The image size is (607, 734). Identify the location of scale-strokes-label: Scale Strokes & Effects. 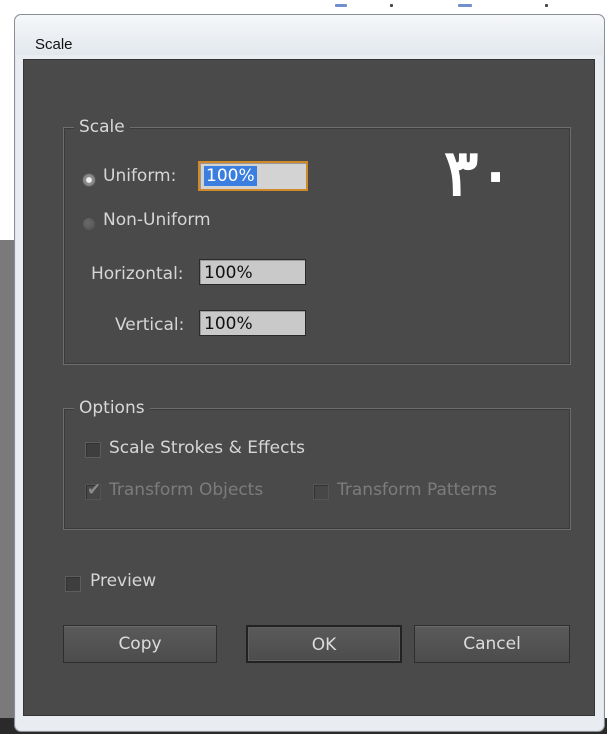
(207, 448).